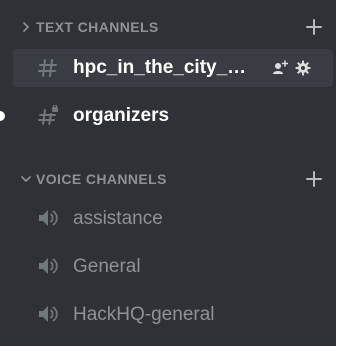 This screenshot has height=354, width=343. I want to click on hashtag-lock-icon, so click(48, 116).